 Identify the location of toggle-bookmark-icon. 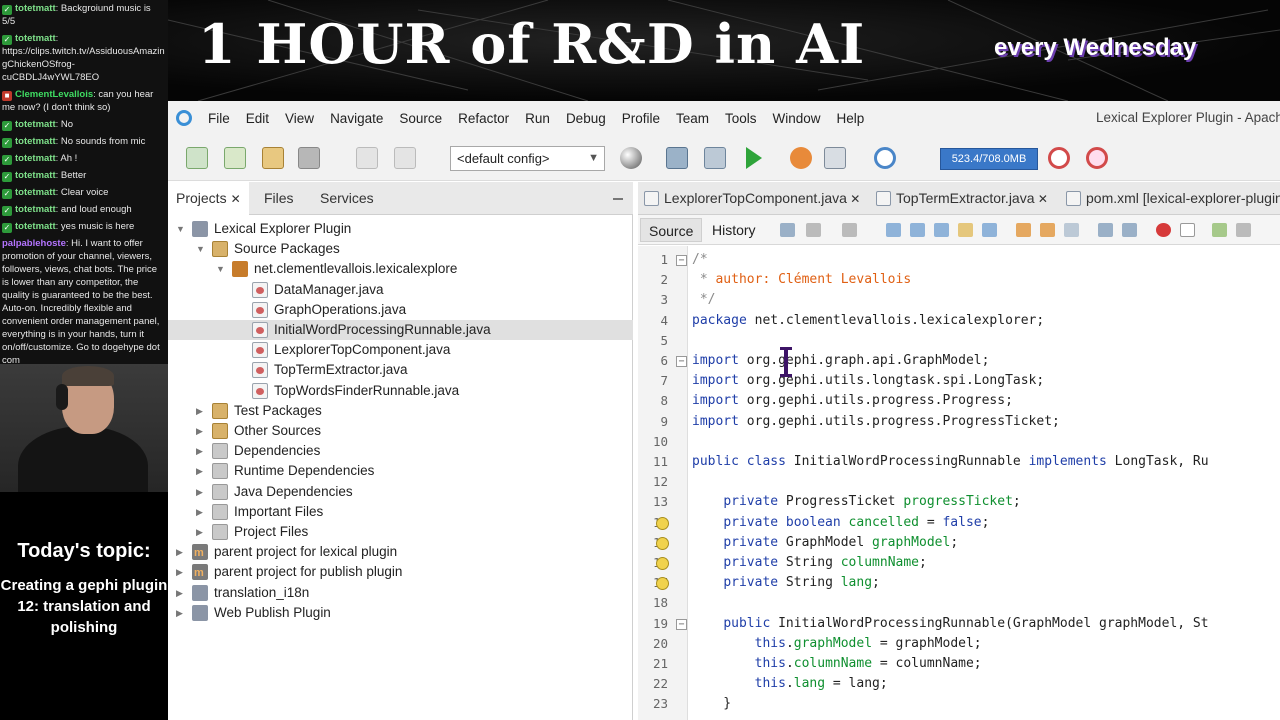
(1071, 230).